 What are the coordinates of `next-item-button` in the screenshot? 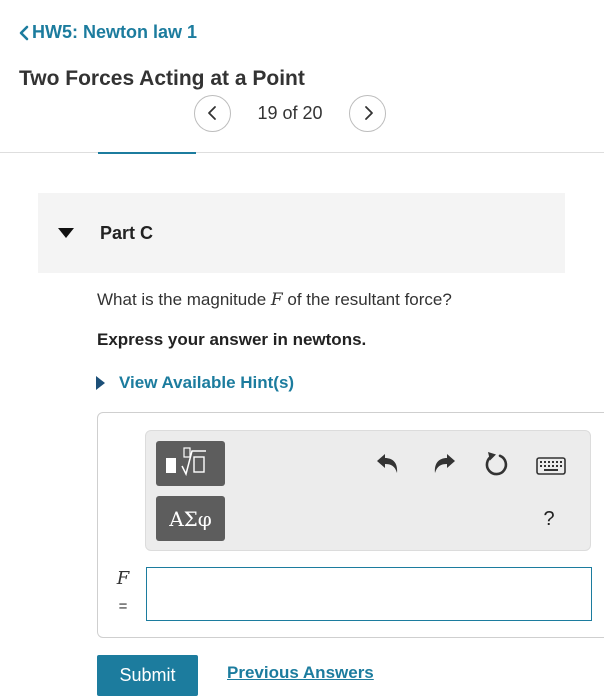 It's located at (367, 113).